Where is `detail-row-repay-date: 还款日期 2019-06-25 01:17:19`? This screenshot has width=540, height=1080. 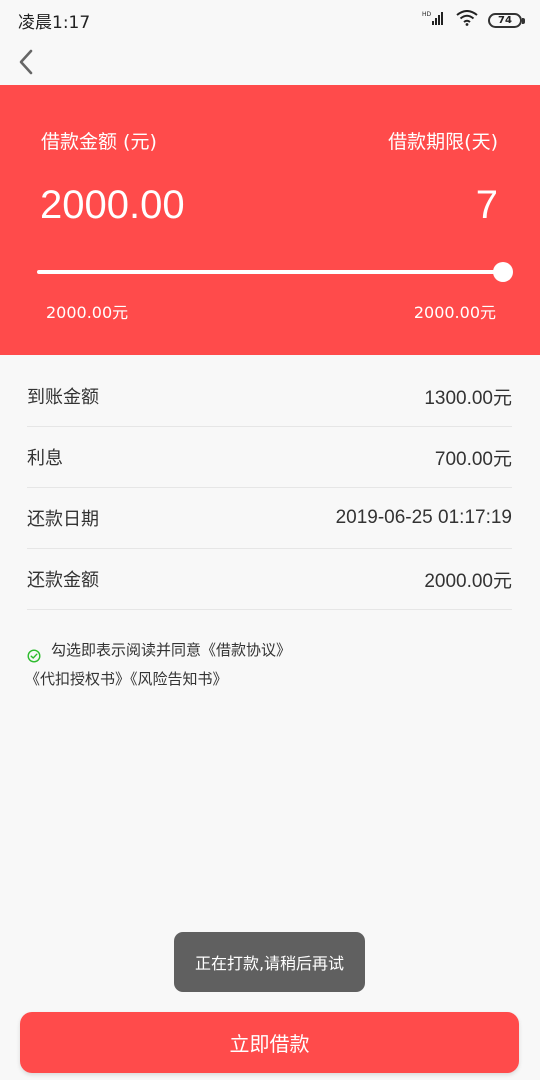
detail-row-repay-date: 还款日期 2019-06-25 01:17:19 is located at coordinates (269, 518).